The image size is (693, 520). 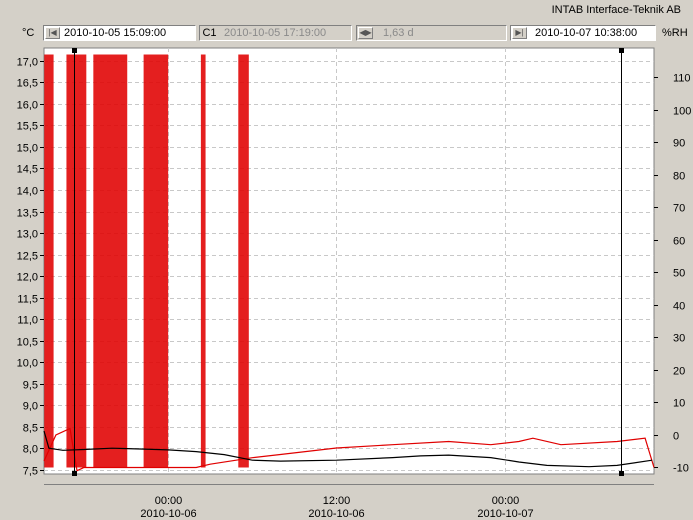 I want to click on y-right-tick-label: -10, so click(x=681, y=469).